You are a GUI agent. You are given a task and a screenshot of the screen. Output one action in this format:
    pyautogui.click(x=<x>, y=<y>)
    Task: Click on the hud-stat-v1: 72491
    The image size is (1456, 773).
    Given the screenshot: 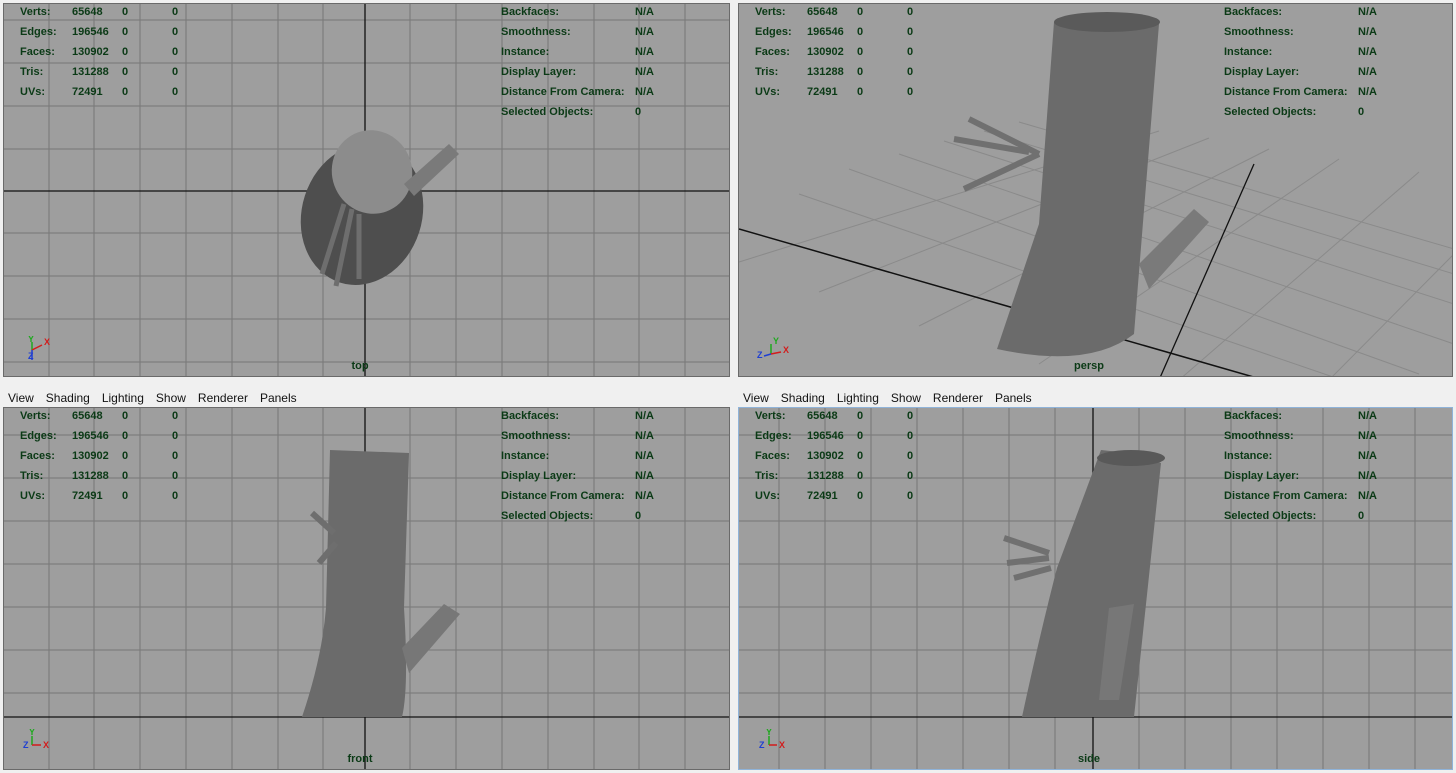 What is the action you would take?
    pyautogui.click(x=87, y=496)
    